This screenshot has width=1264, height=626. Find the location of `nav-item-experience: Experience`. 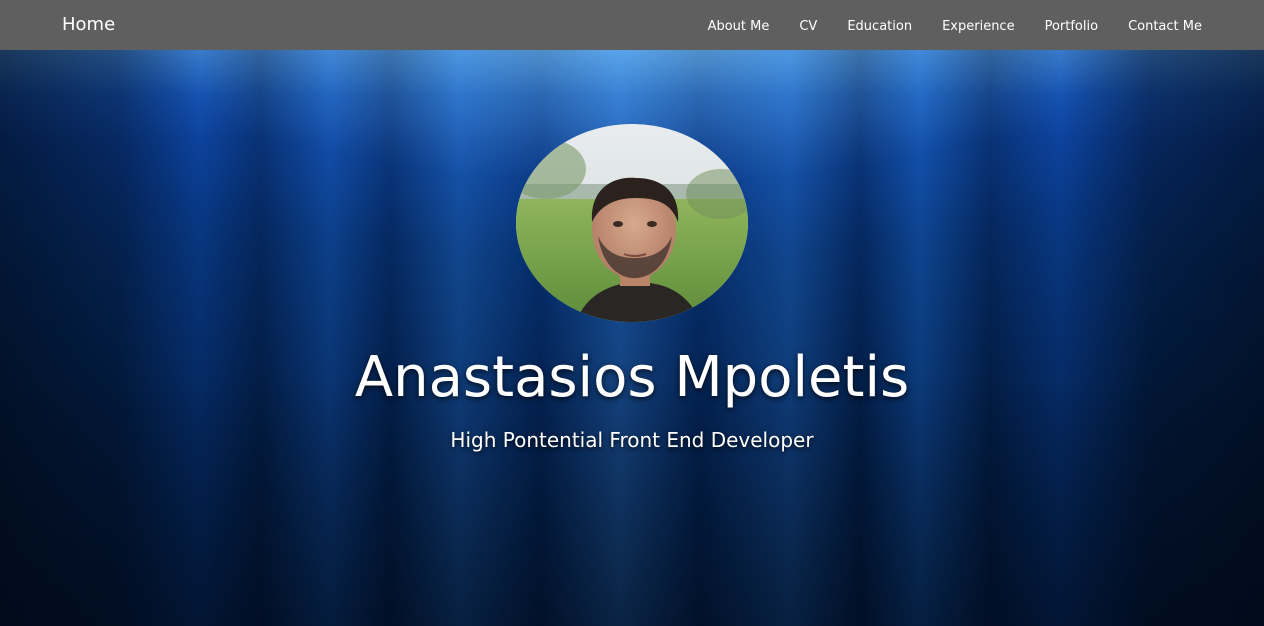

nav-item-experience: Experience is located at coordinates (978, 25).